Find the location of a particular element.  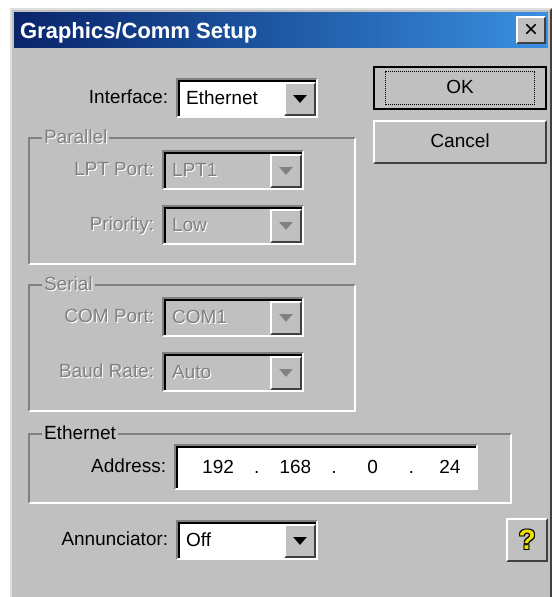

field-label: Annunciator: is located at coordinates (114, 540).